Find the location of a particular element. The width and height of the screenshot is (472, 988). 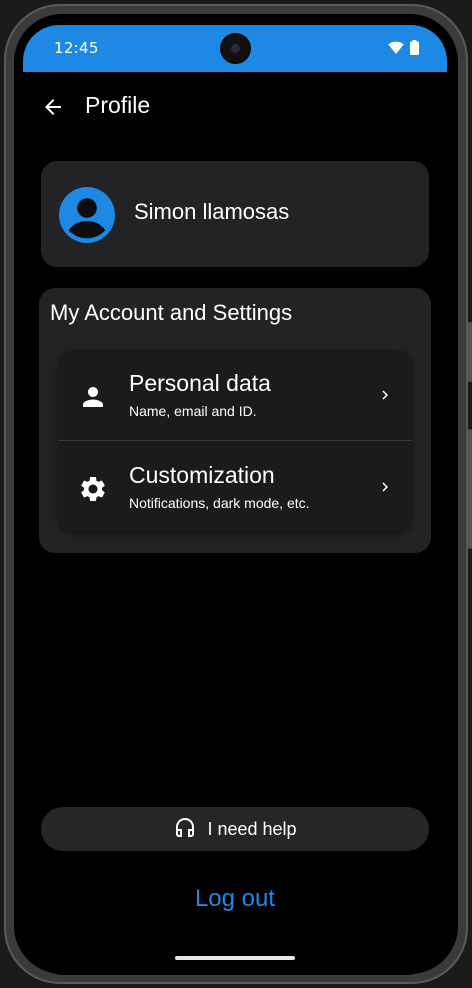

user-card: Simon llamosas is located at coordinates (235, 214).